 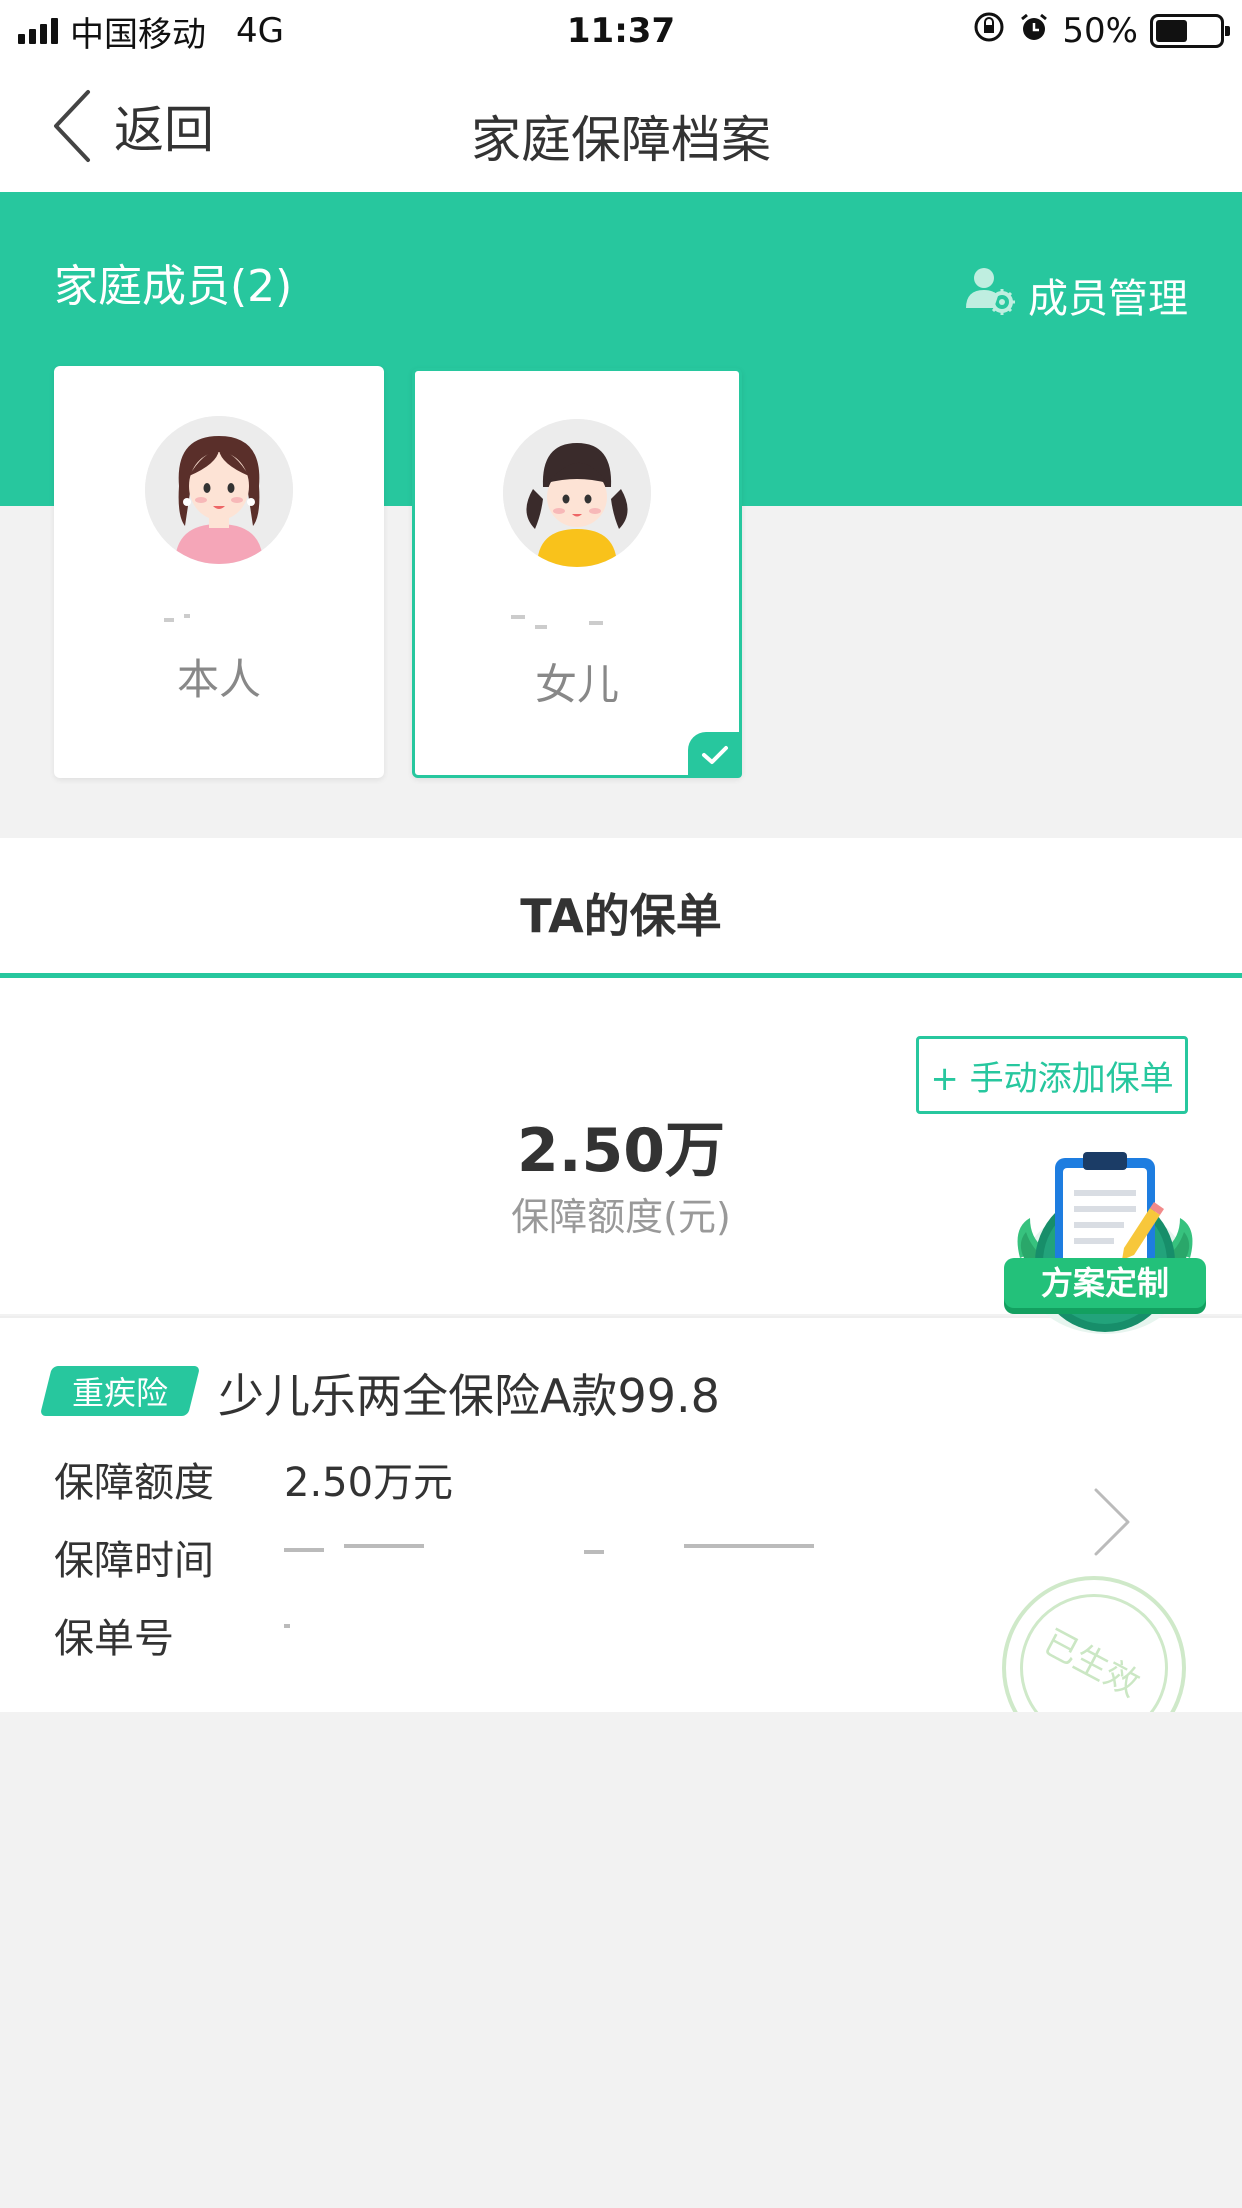 I want to click on member-manage-button: 成员管理, so click(x=1075, y=295).